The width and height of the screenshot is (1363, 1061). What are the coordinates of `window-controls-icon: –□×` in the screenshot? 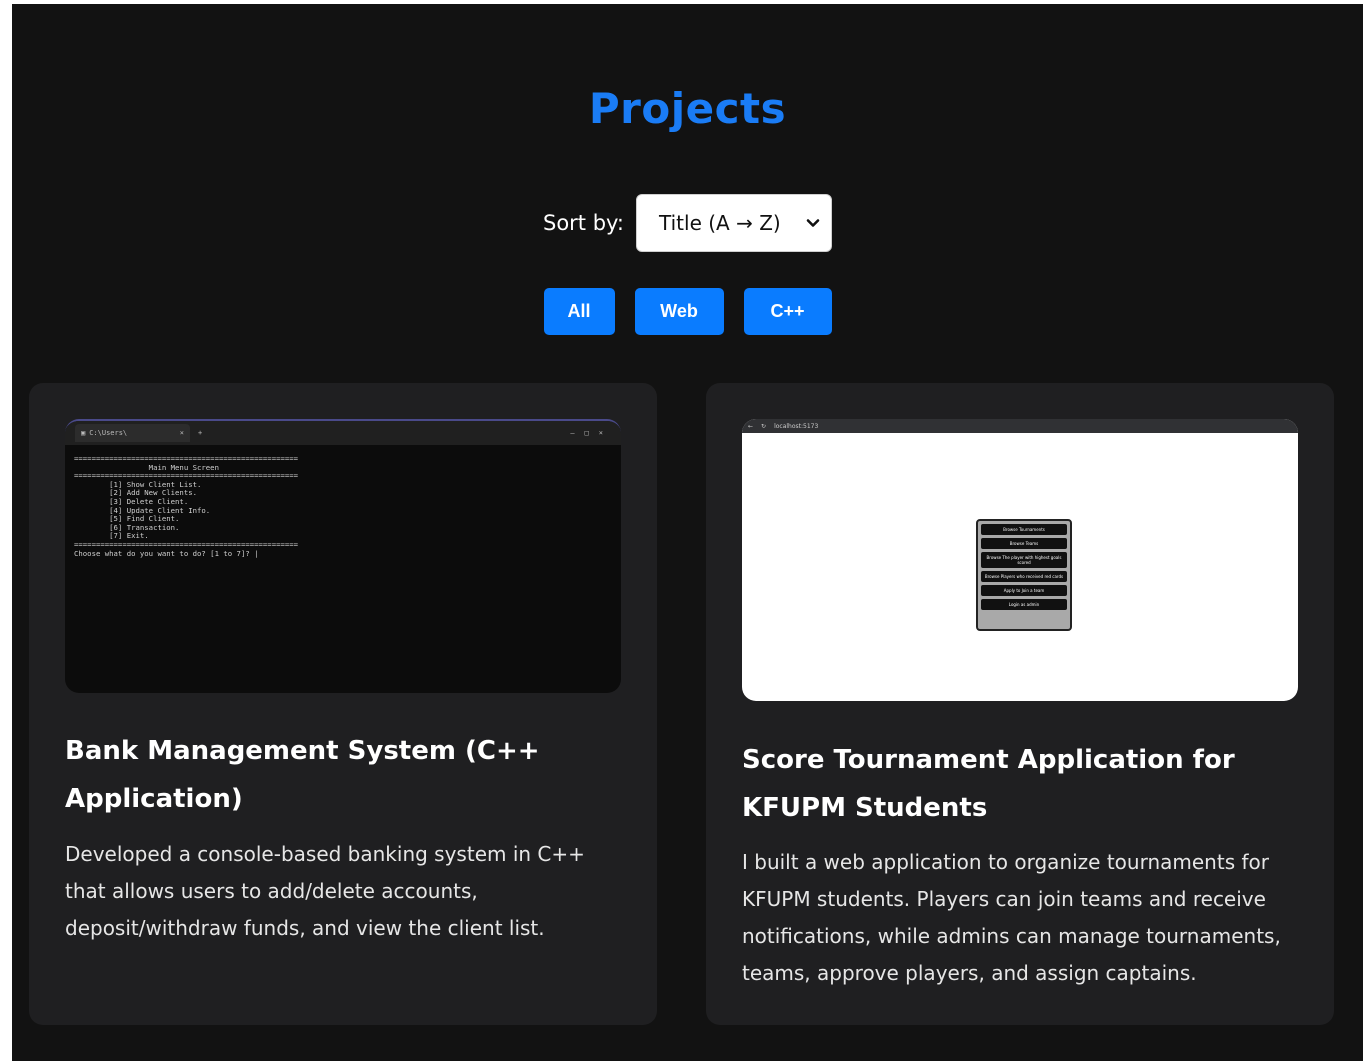 It's located at (591, 433).